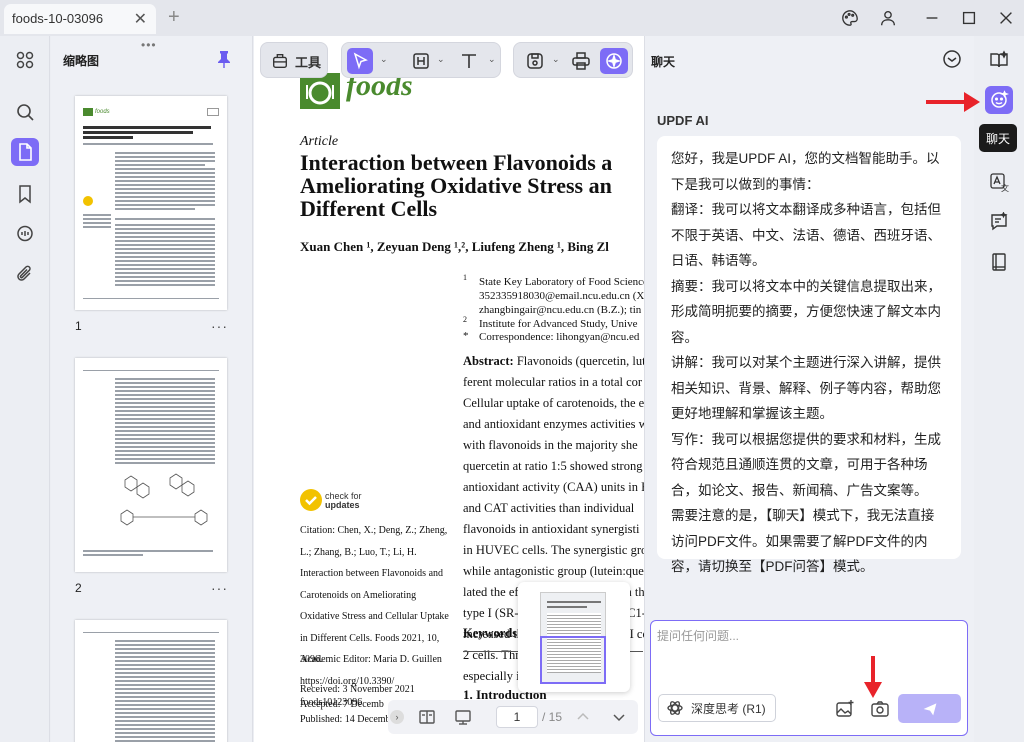 The width and height of the screenshot is (1024, 742). I want to click on tools-button: 工具, so click(296, 61).